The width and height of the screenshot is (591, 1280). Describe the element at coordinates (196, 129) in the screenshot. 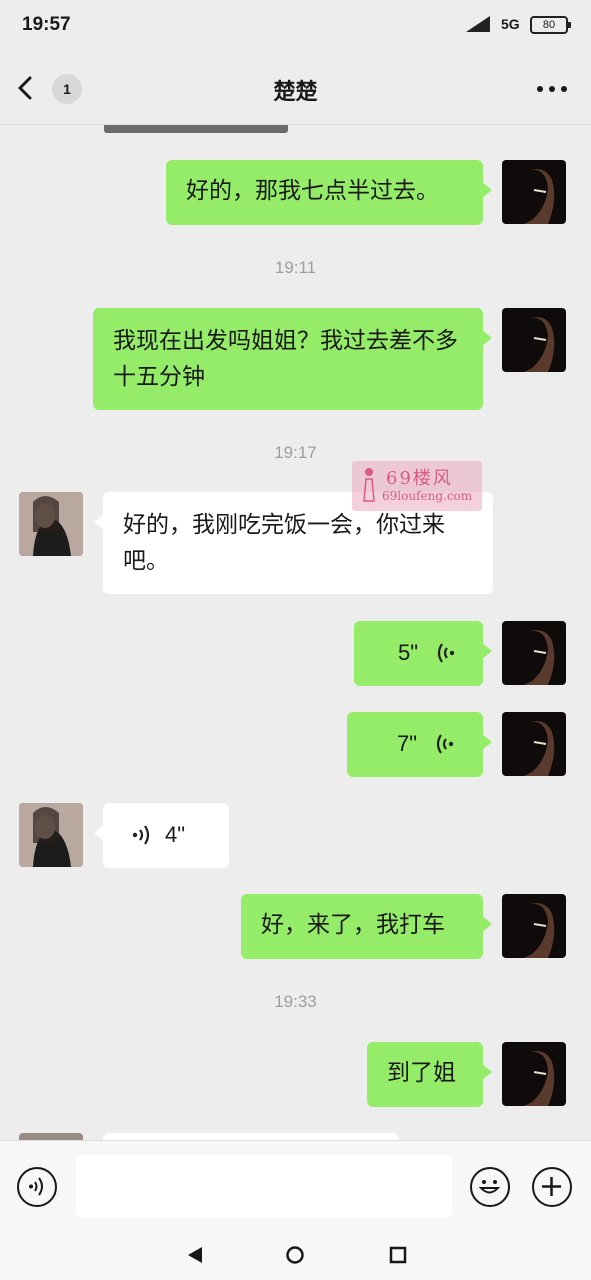

I see `image-message-partial` at that location.